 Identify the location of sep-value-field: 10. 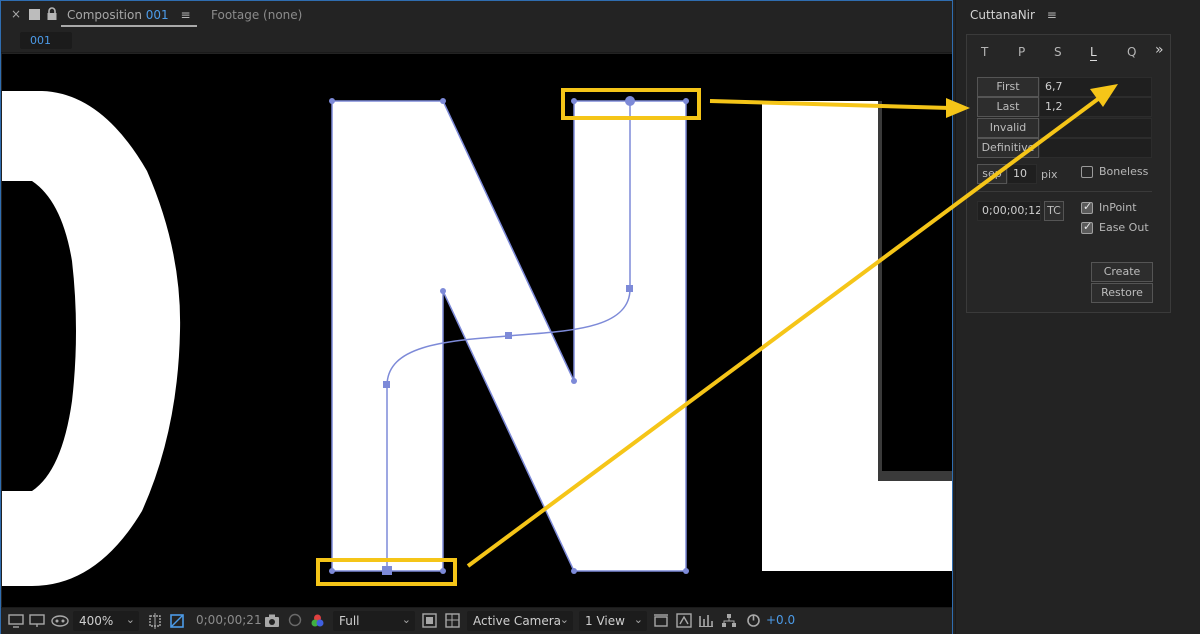
(1022, 174).